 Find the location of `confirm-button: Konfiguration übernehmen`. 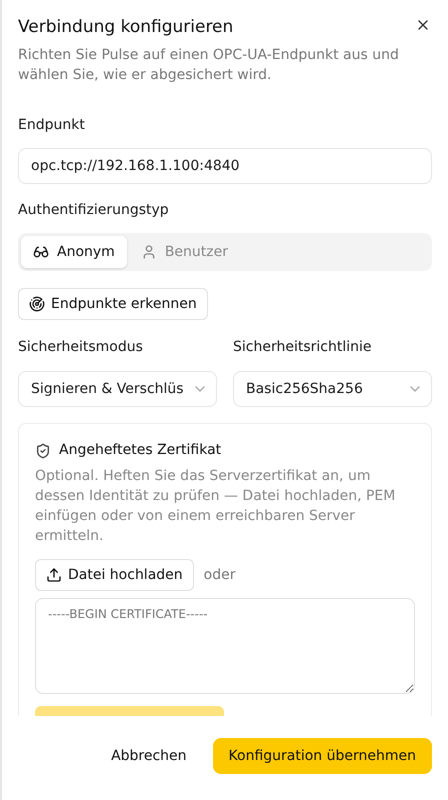

confirm-button: Konfiguration übernehmen is located at coordinates (322, 756).